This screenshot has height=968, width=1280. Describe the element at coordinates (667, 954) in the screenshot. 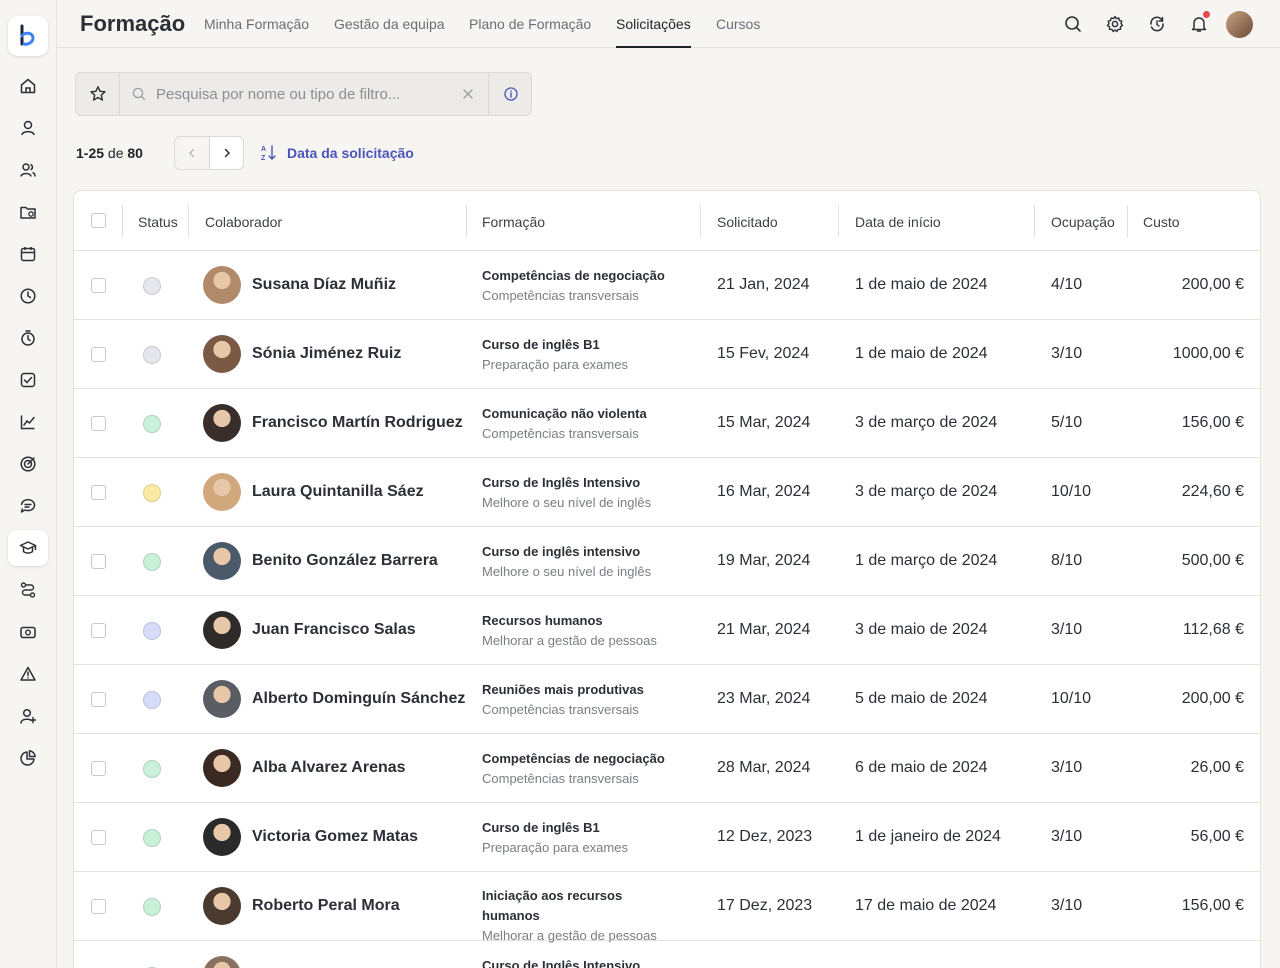

I see `table-row: Curso de Inglês Intensivo` at that location.